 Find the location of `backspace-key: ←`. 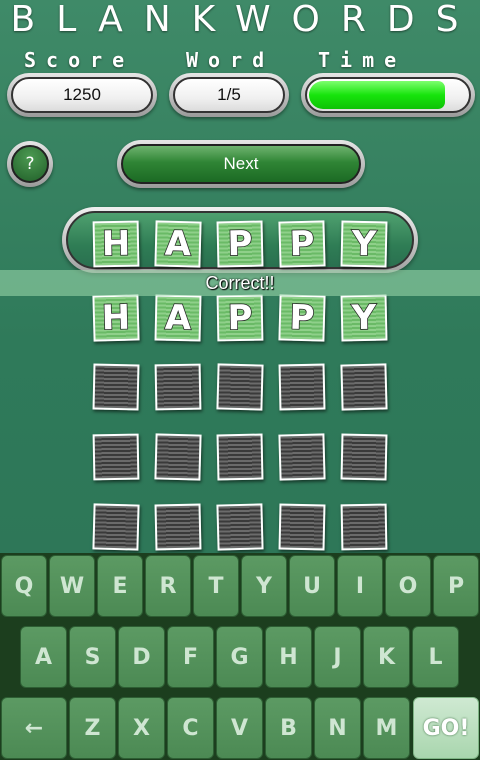

backspace-key: ← is located at coordinates (34, 728).